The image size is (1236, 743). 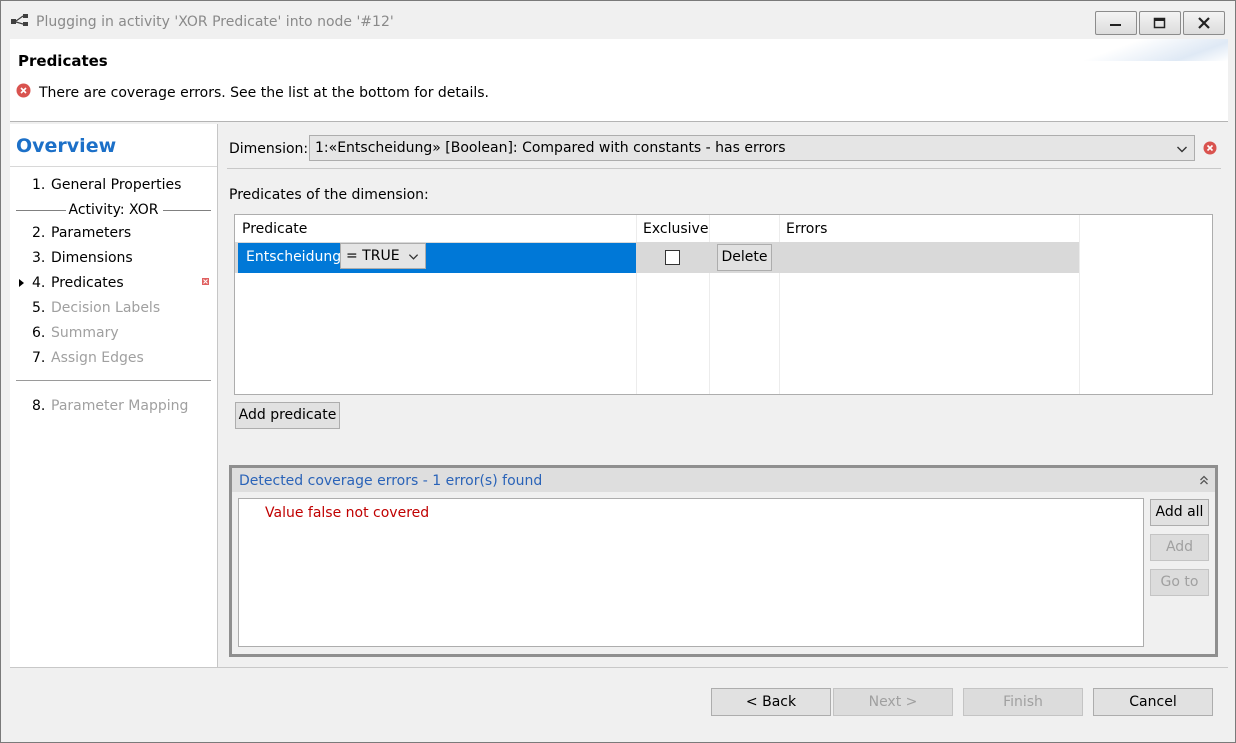 I want to click on current-step-arrow-icon, so click(x=21, y=283).